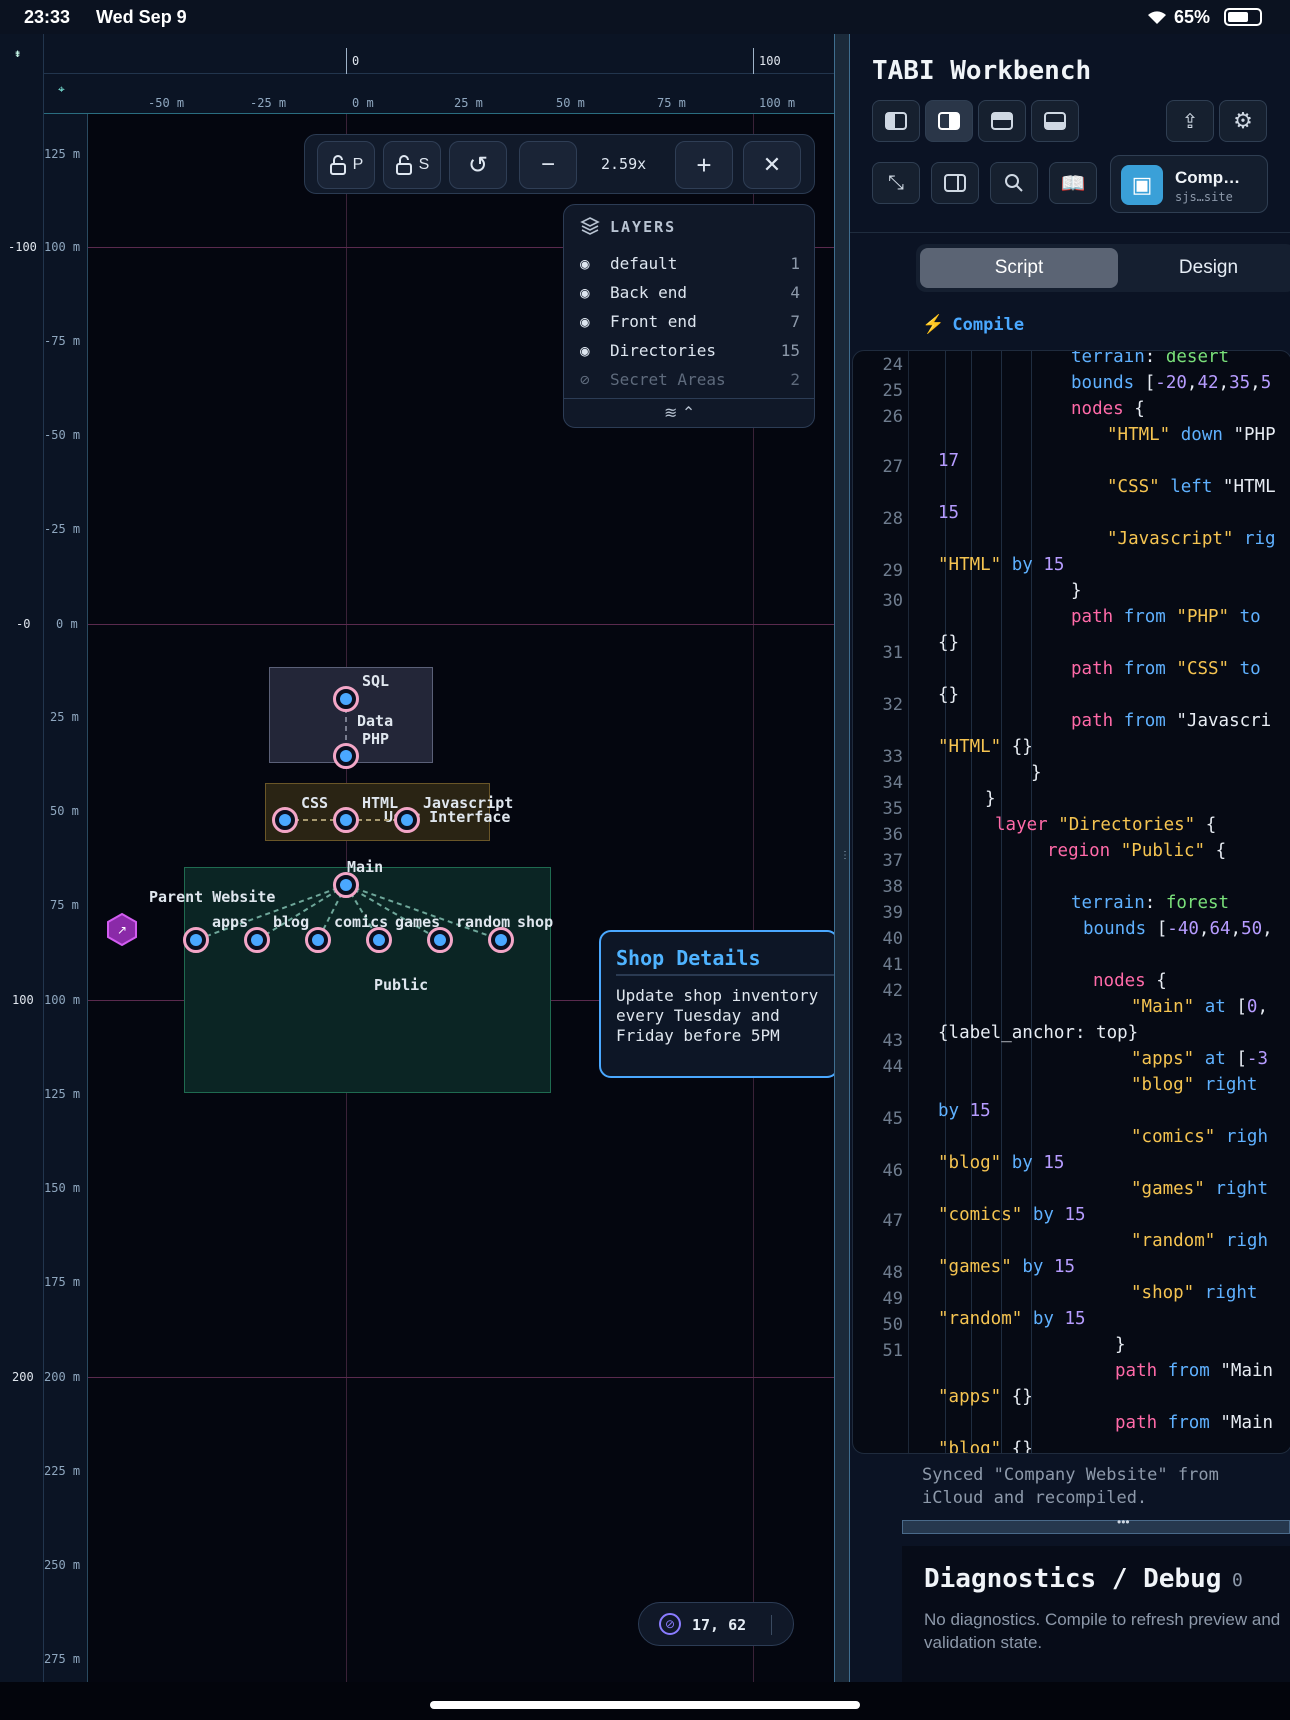 The image size is (1290, 1720). Describe the element at coordinates (346, 699) in the screenshot. I see `node-sql` at that location.